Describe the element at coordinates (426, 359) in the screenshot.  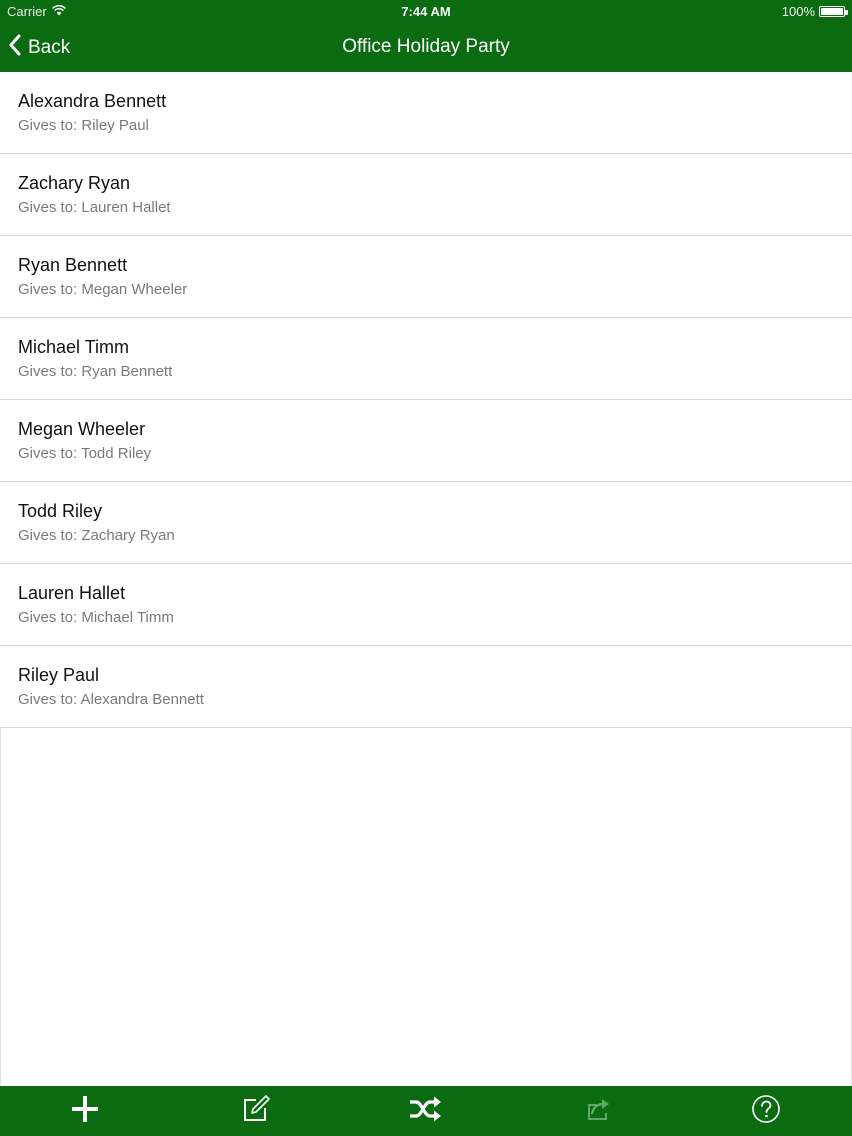
I see `list-item: Michael Timm Gives to: Ryan Bennett` at that location.